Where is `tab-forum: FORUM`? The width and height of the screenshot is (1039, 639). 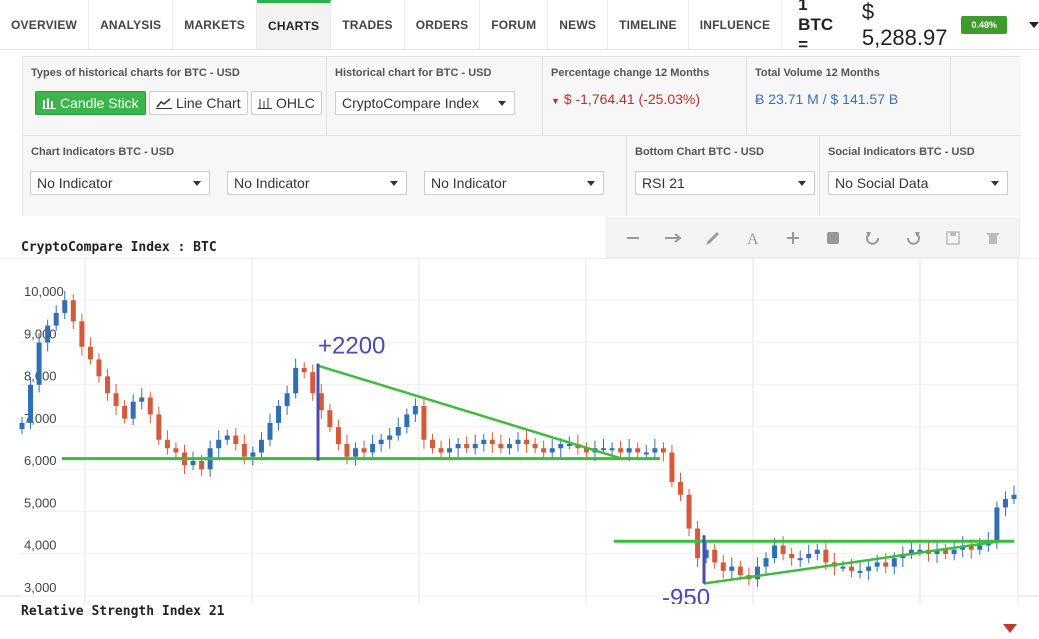 tab-forum: FORUM is located at coordinates (514, 24).